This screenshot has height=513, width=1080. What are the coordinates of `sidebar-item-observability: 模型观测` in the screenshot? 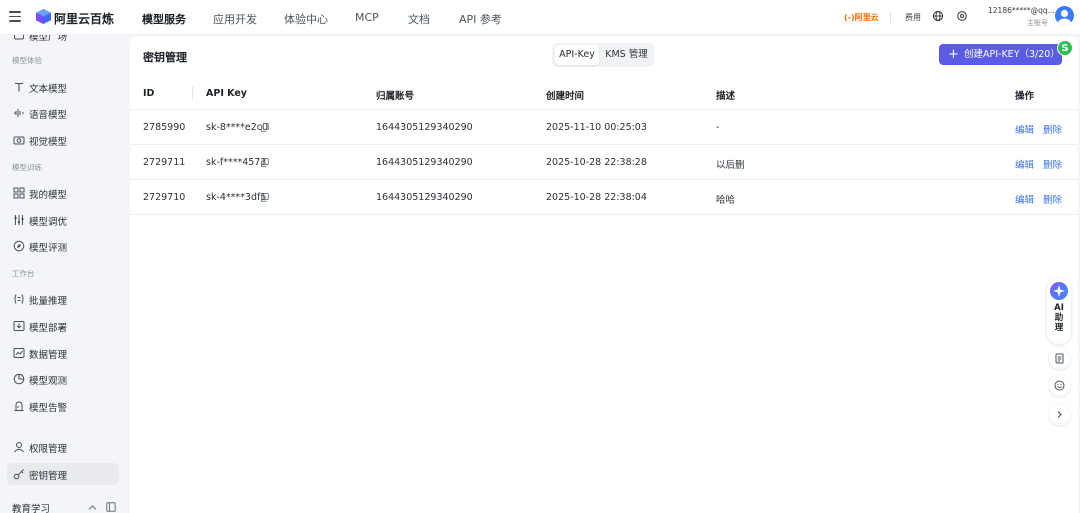 It's located at (63, 379).